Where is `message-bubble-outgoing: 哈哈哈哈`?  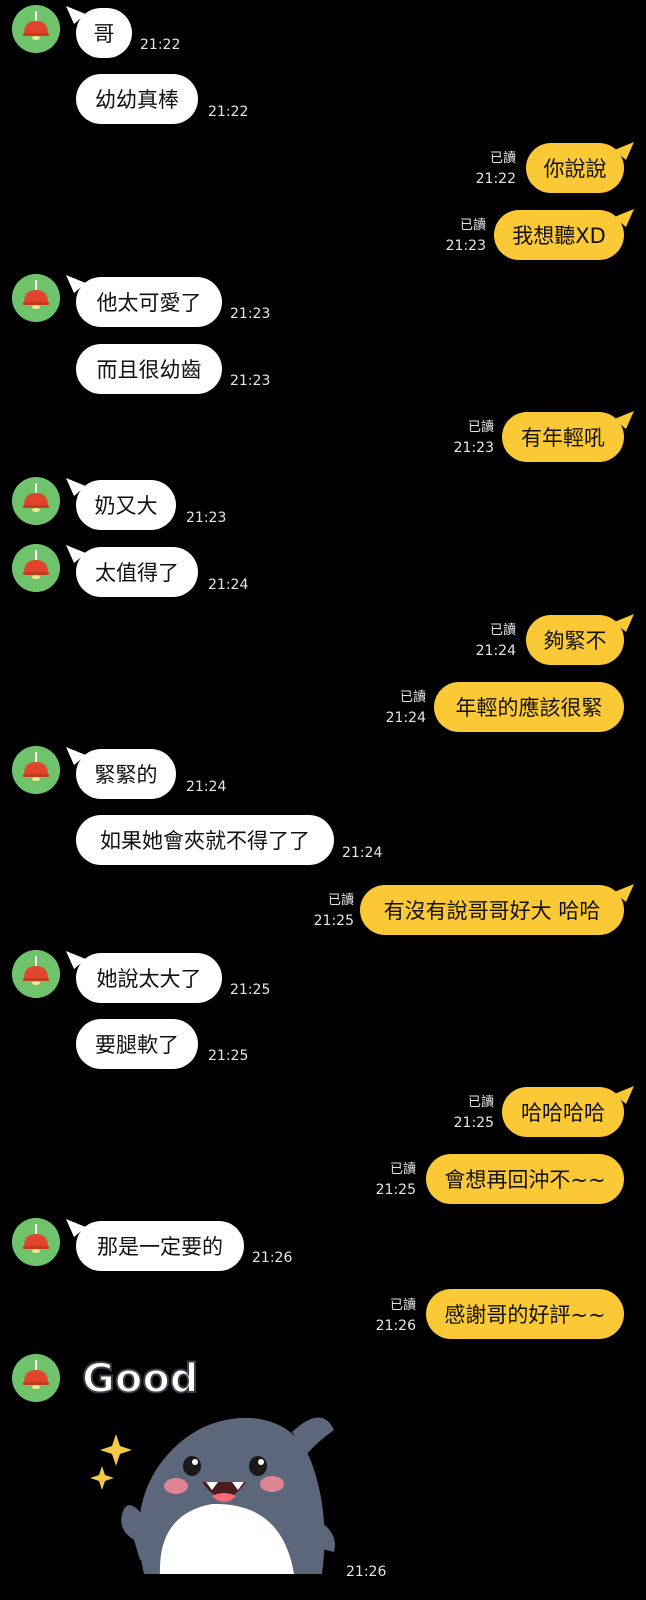 message-bubble-outgoing: 哈哈哈哈 is located at coordinates (563, 1112).